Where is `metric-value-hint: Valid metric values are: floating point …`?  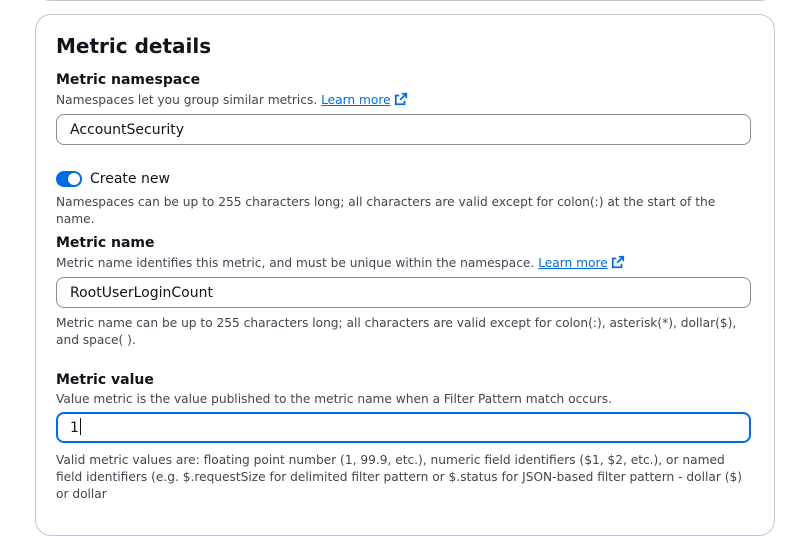
metric-value-hint: Valid metric values are: floating point … is located at coordinates (399, 477).